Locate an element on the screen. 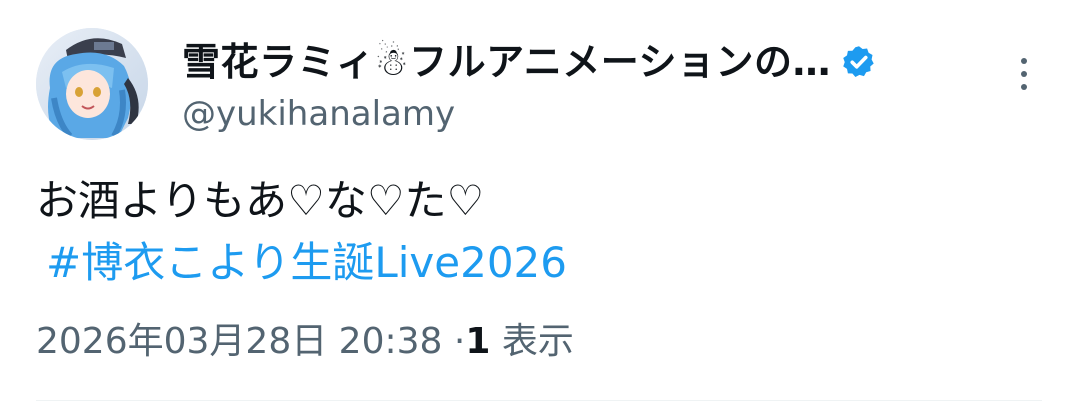 Image resolution: width=1078 pixels, height=408 pixels. avatar is located at coordinates (92, 84).